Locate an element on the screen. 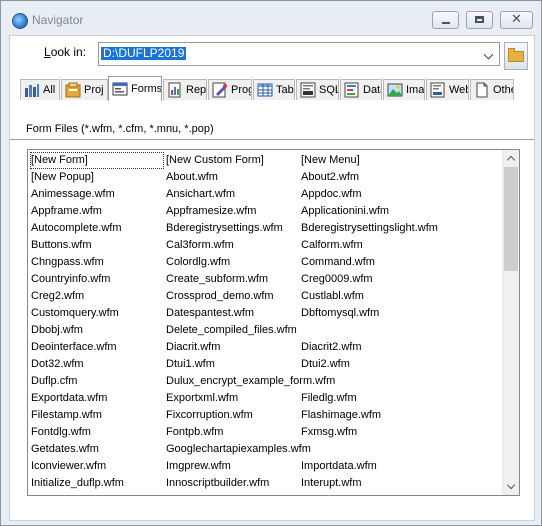 The image size is (542, 526). scroll-up-arrow-icon is located at coordinates (511, 158).